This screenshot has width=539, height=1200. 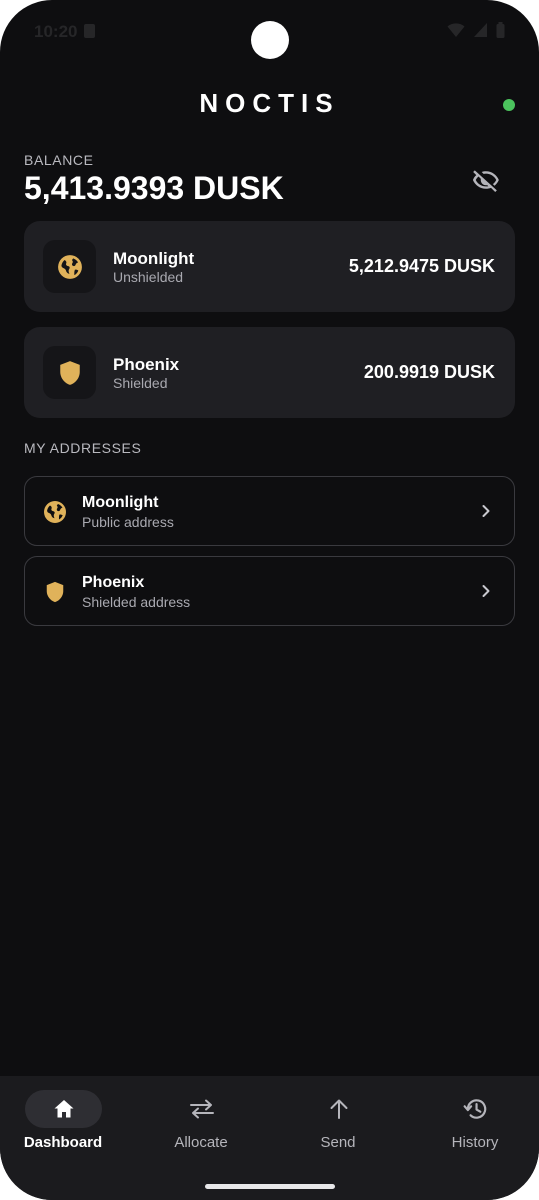 What do you see at coordinates (146, 364) in the screenshot?
I see `account-name: Phoenix` at bounding box center [146, 364].